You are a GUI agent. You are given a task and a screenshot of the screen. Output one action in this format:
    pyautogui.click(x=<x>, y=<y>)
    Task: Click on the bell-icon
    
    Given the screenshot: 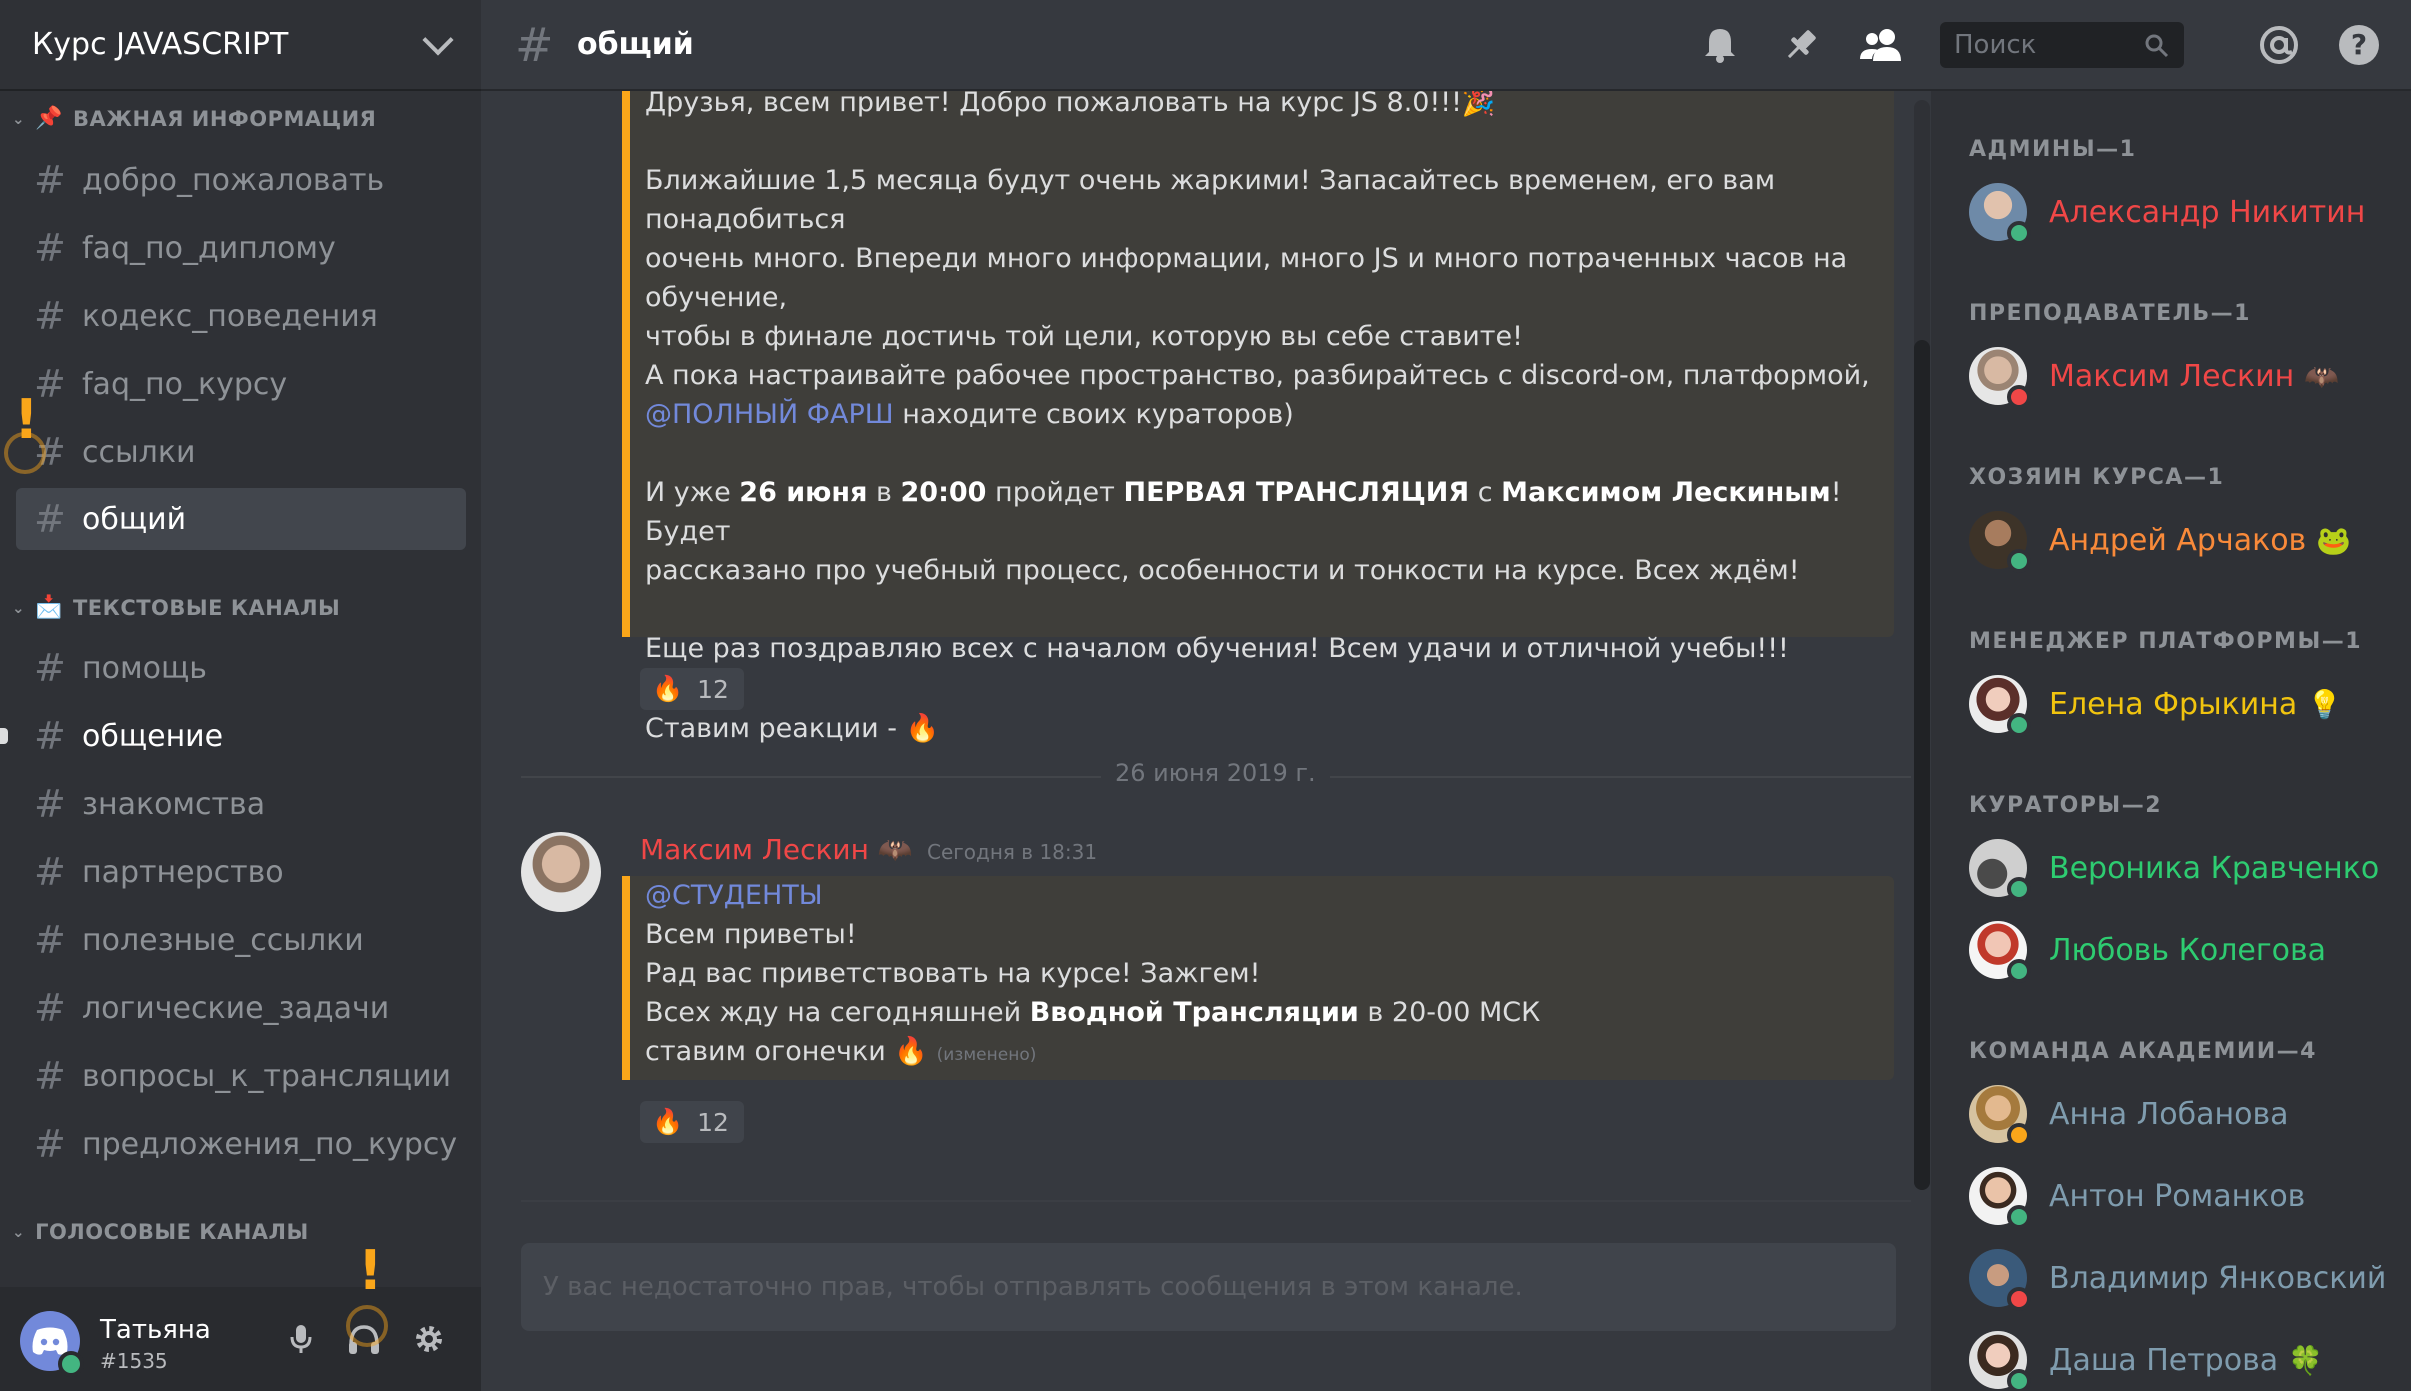 What is the action you would take?
    pyautogui.click(x=1720, y=45)
    